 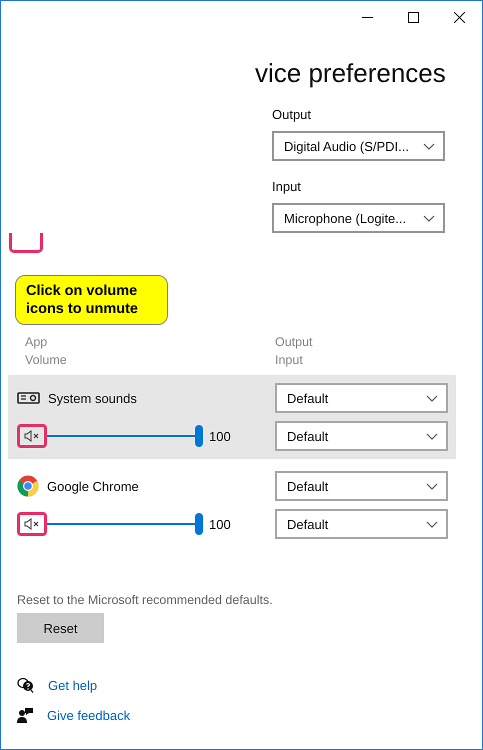 I want to click on help-link: Get help, so click(x=73, y=685).